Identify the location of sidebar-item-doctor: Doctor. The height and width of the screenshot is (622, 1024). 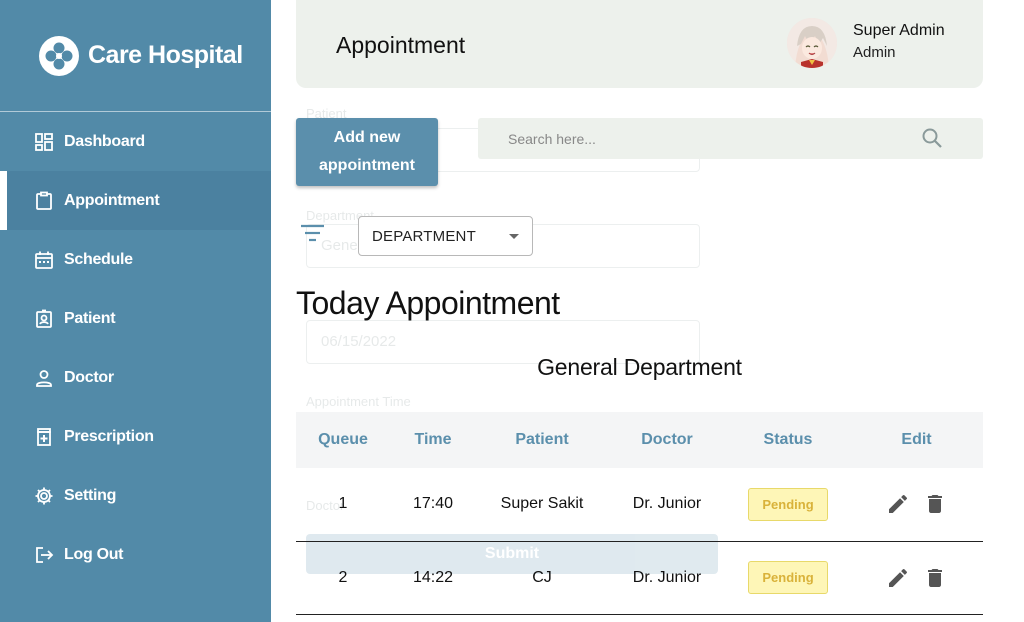
(135, 377).